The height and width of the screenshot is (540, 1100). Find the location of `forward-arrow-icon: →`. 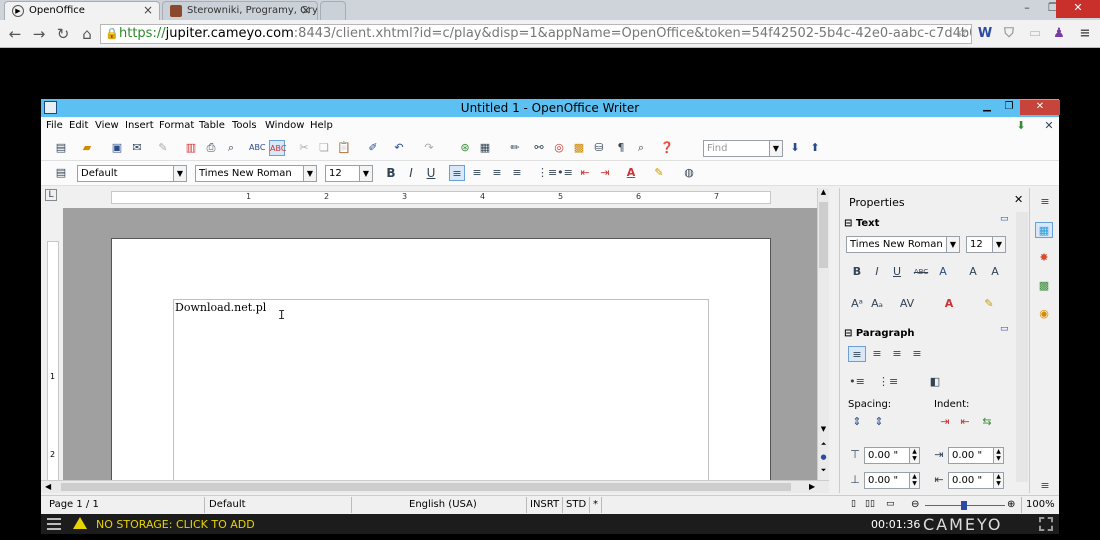

forward-arrow-icon: → is located at coordinates (39, 34).